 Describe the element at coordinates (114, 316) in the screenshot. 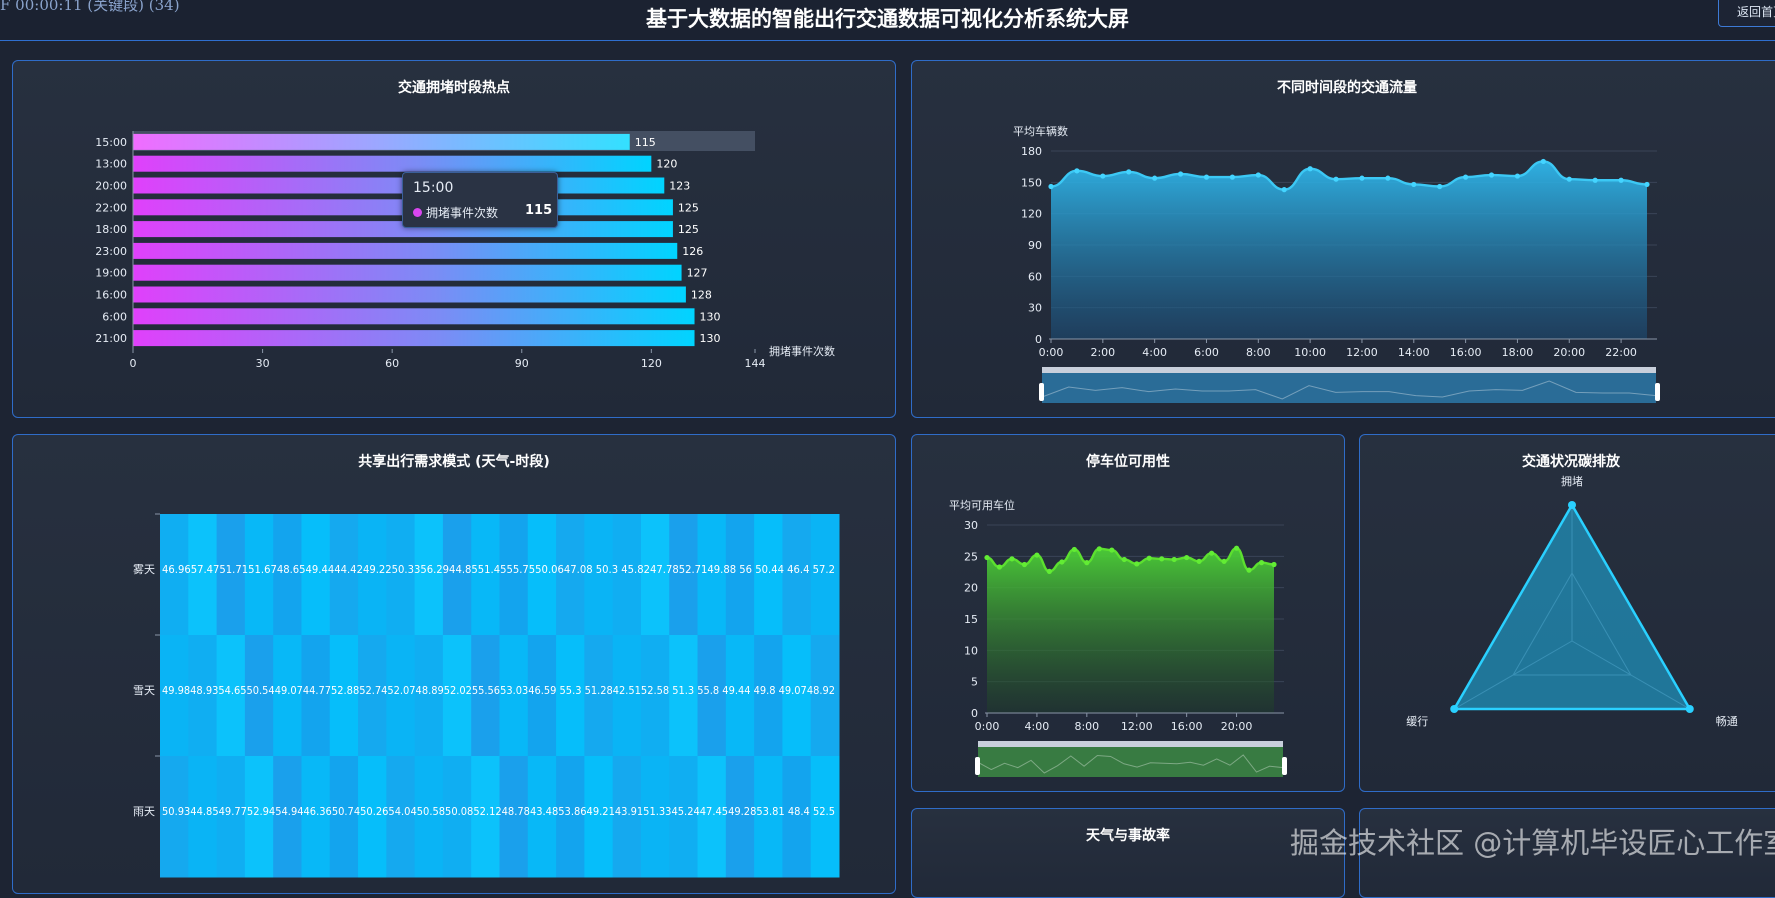

I see `y-tick-label: 6:00` at that location.